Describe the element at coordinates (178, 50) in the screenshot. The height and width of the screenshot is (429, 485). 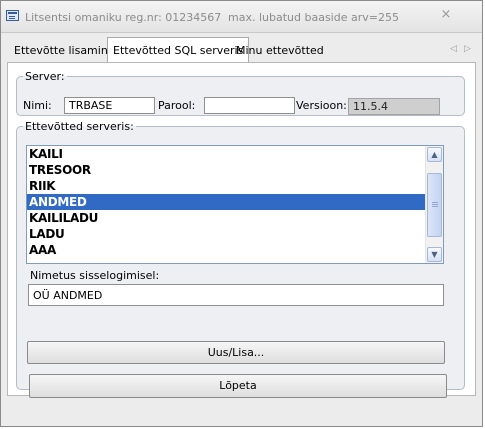
I see `tab-sql-companies: Ettevõtted SQL serveris` at that location.